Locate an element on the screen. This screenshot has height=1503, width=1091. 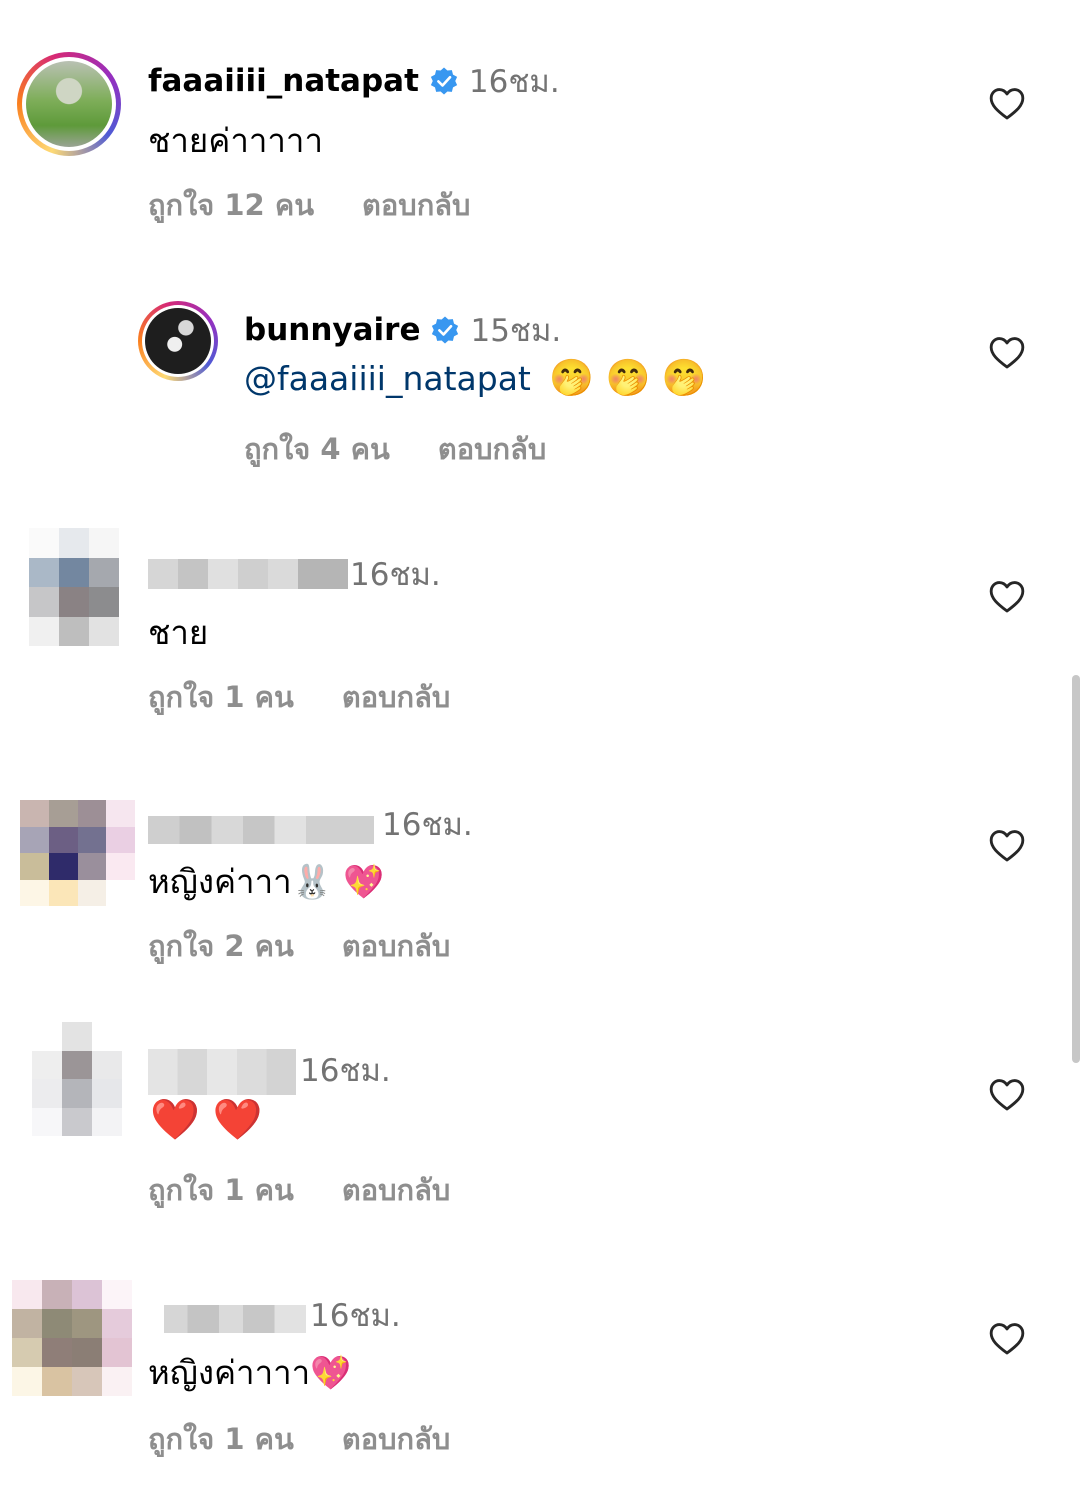
like-count: ถูกใจ 4 คน is located at coordinates (317, 449).